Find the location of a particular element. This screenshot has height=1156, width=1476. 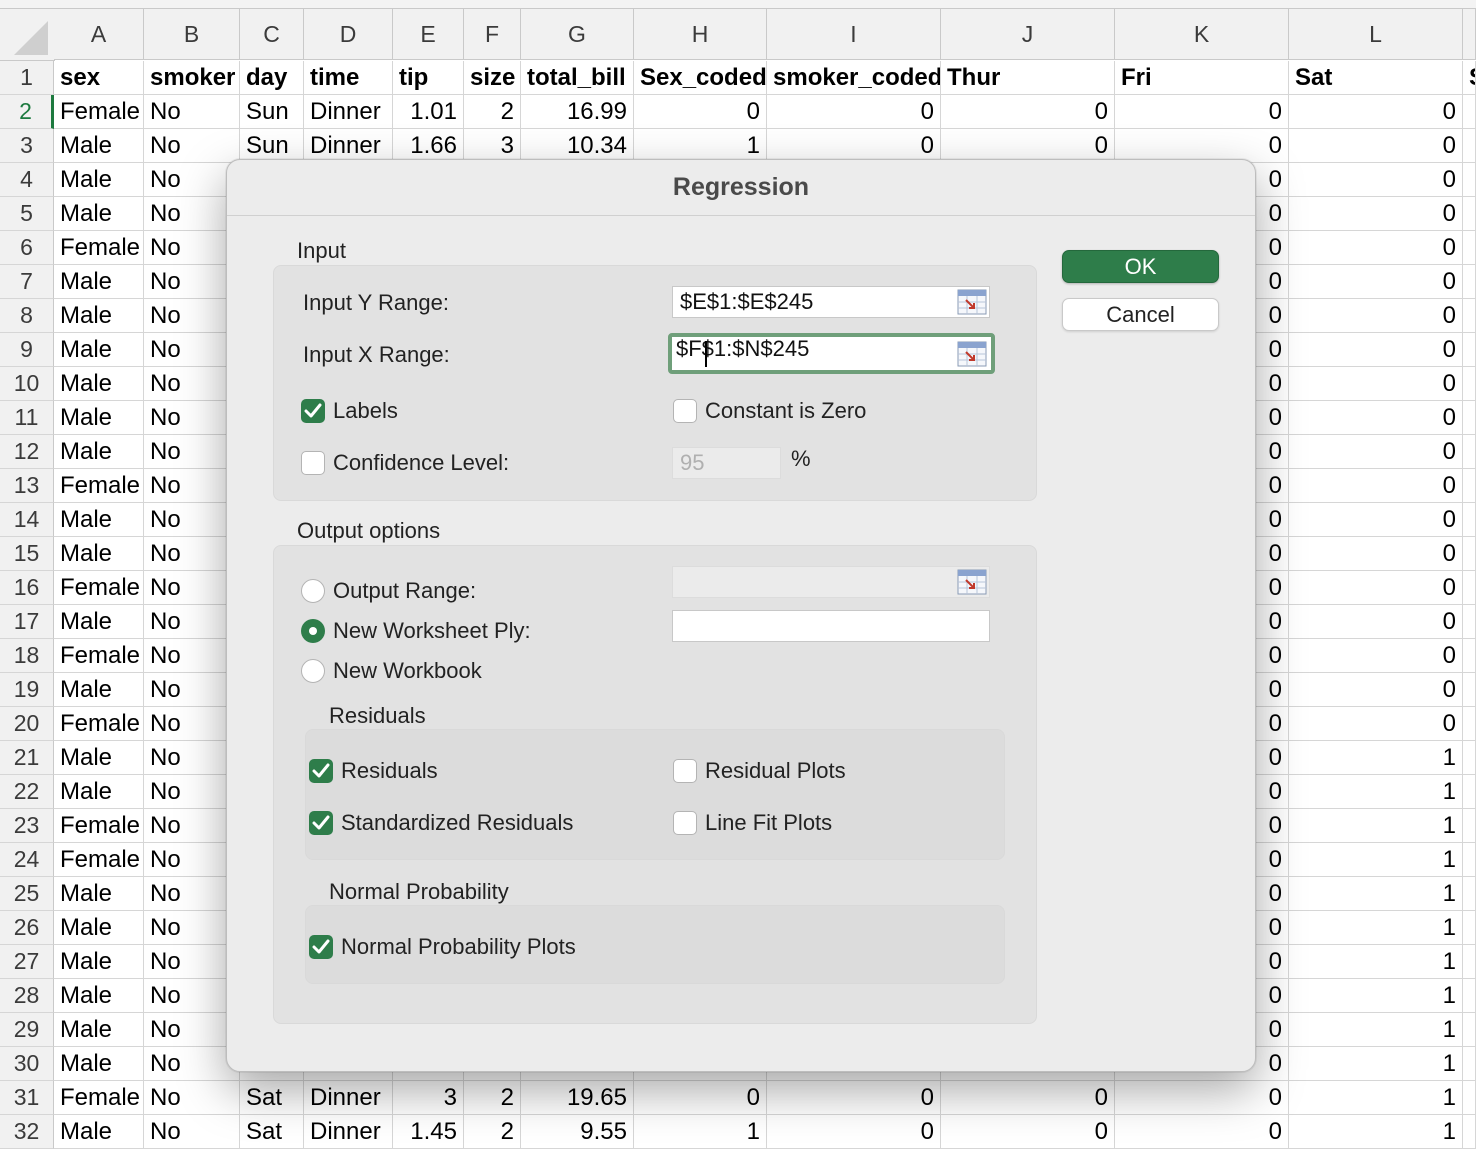

row-header: 10 is located at coordinates (27, 384).